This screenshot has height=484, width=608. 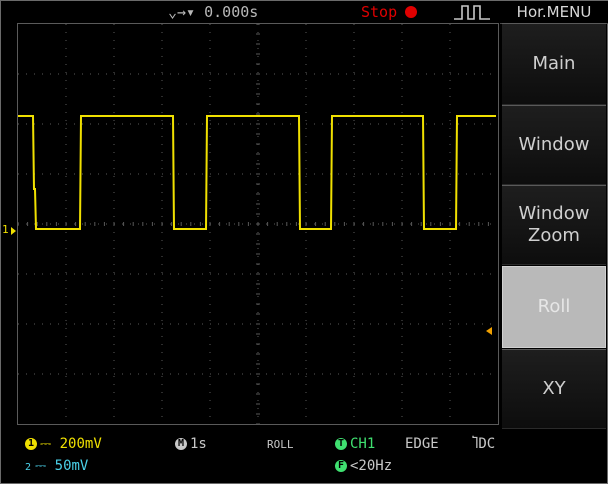 I want to click on menu-item-xy: XY, so click(x=554, y=389).